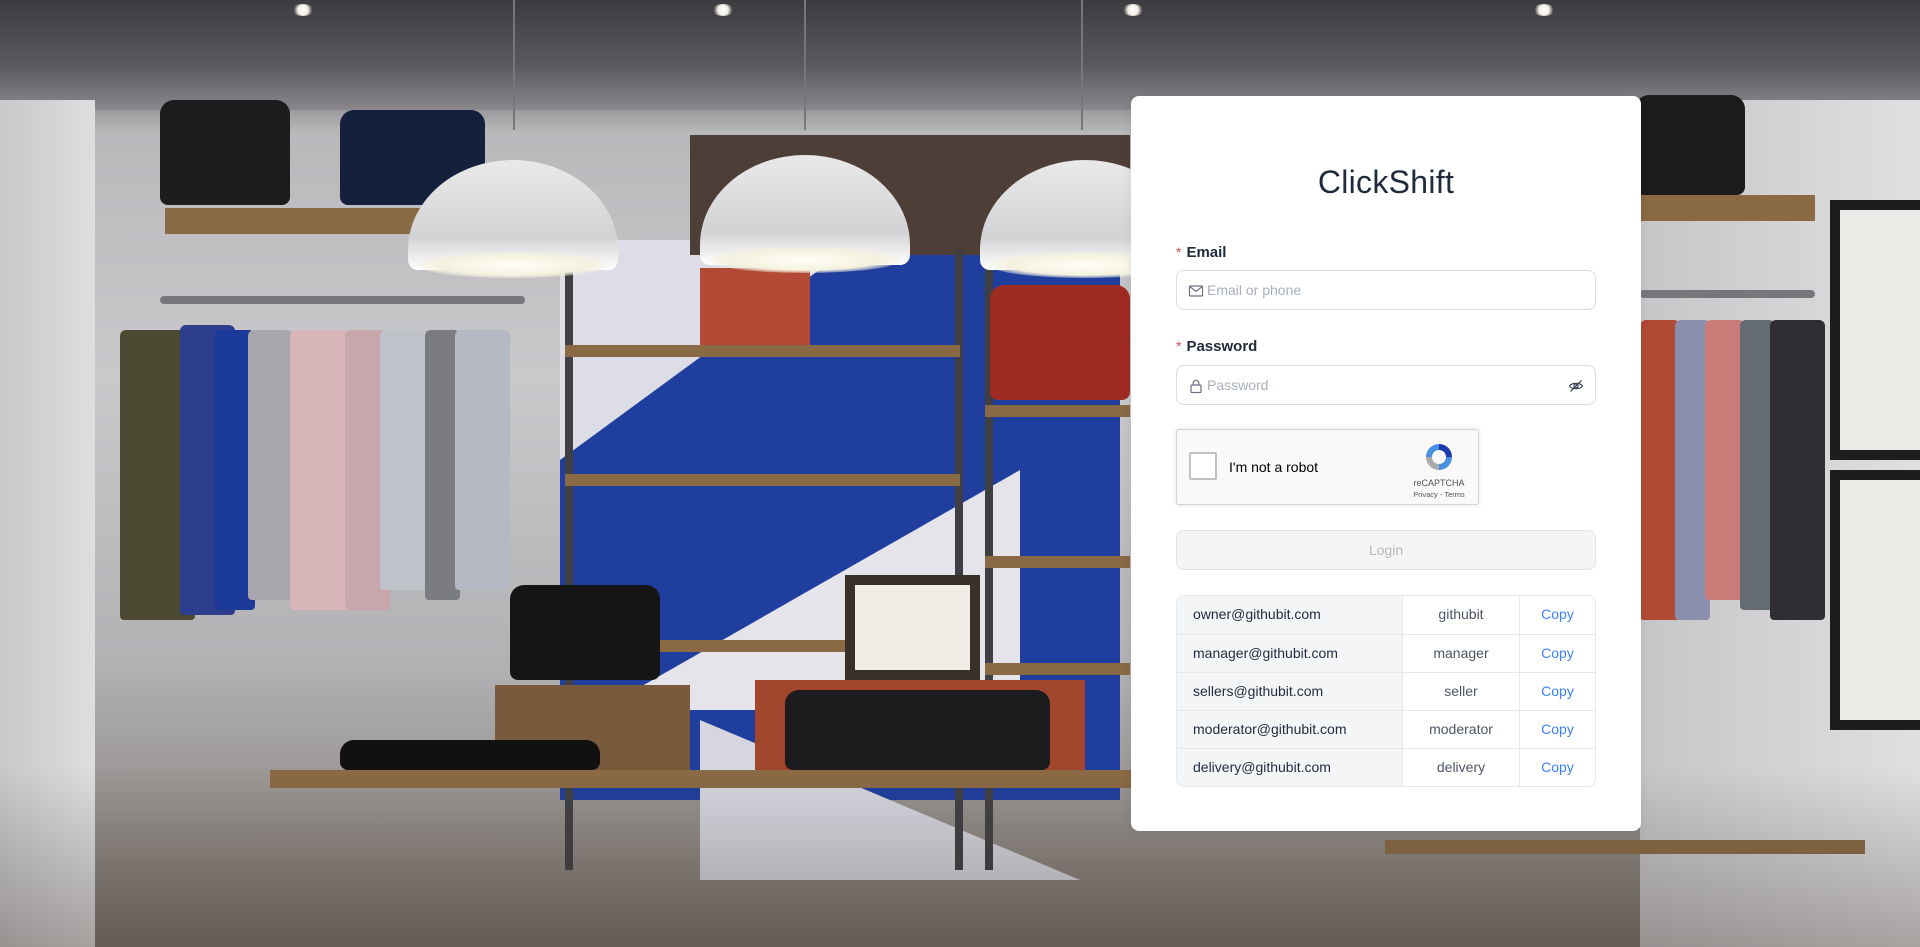 The height and width of the screenshot is (947, 1920). I want to click on password-label-row: * Password, so click(1216, 346).